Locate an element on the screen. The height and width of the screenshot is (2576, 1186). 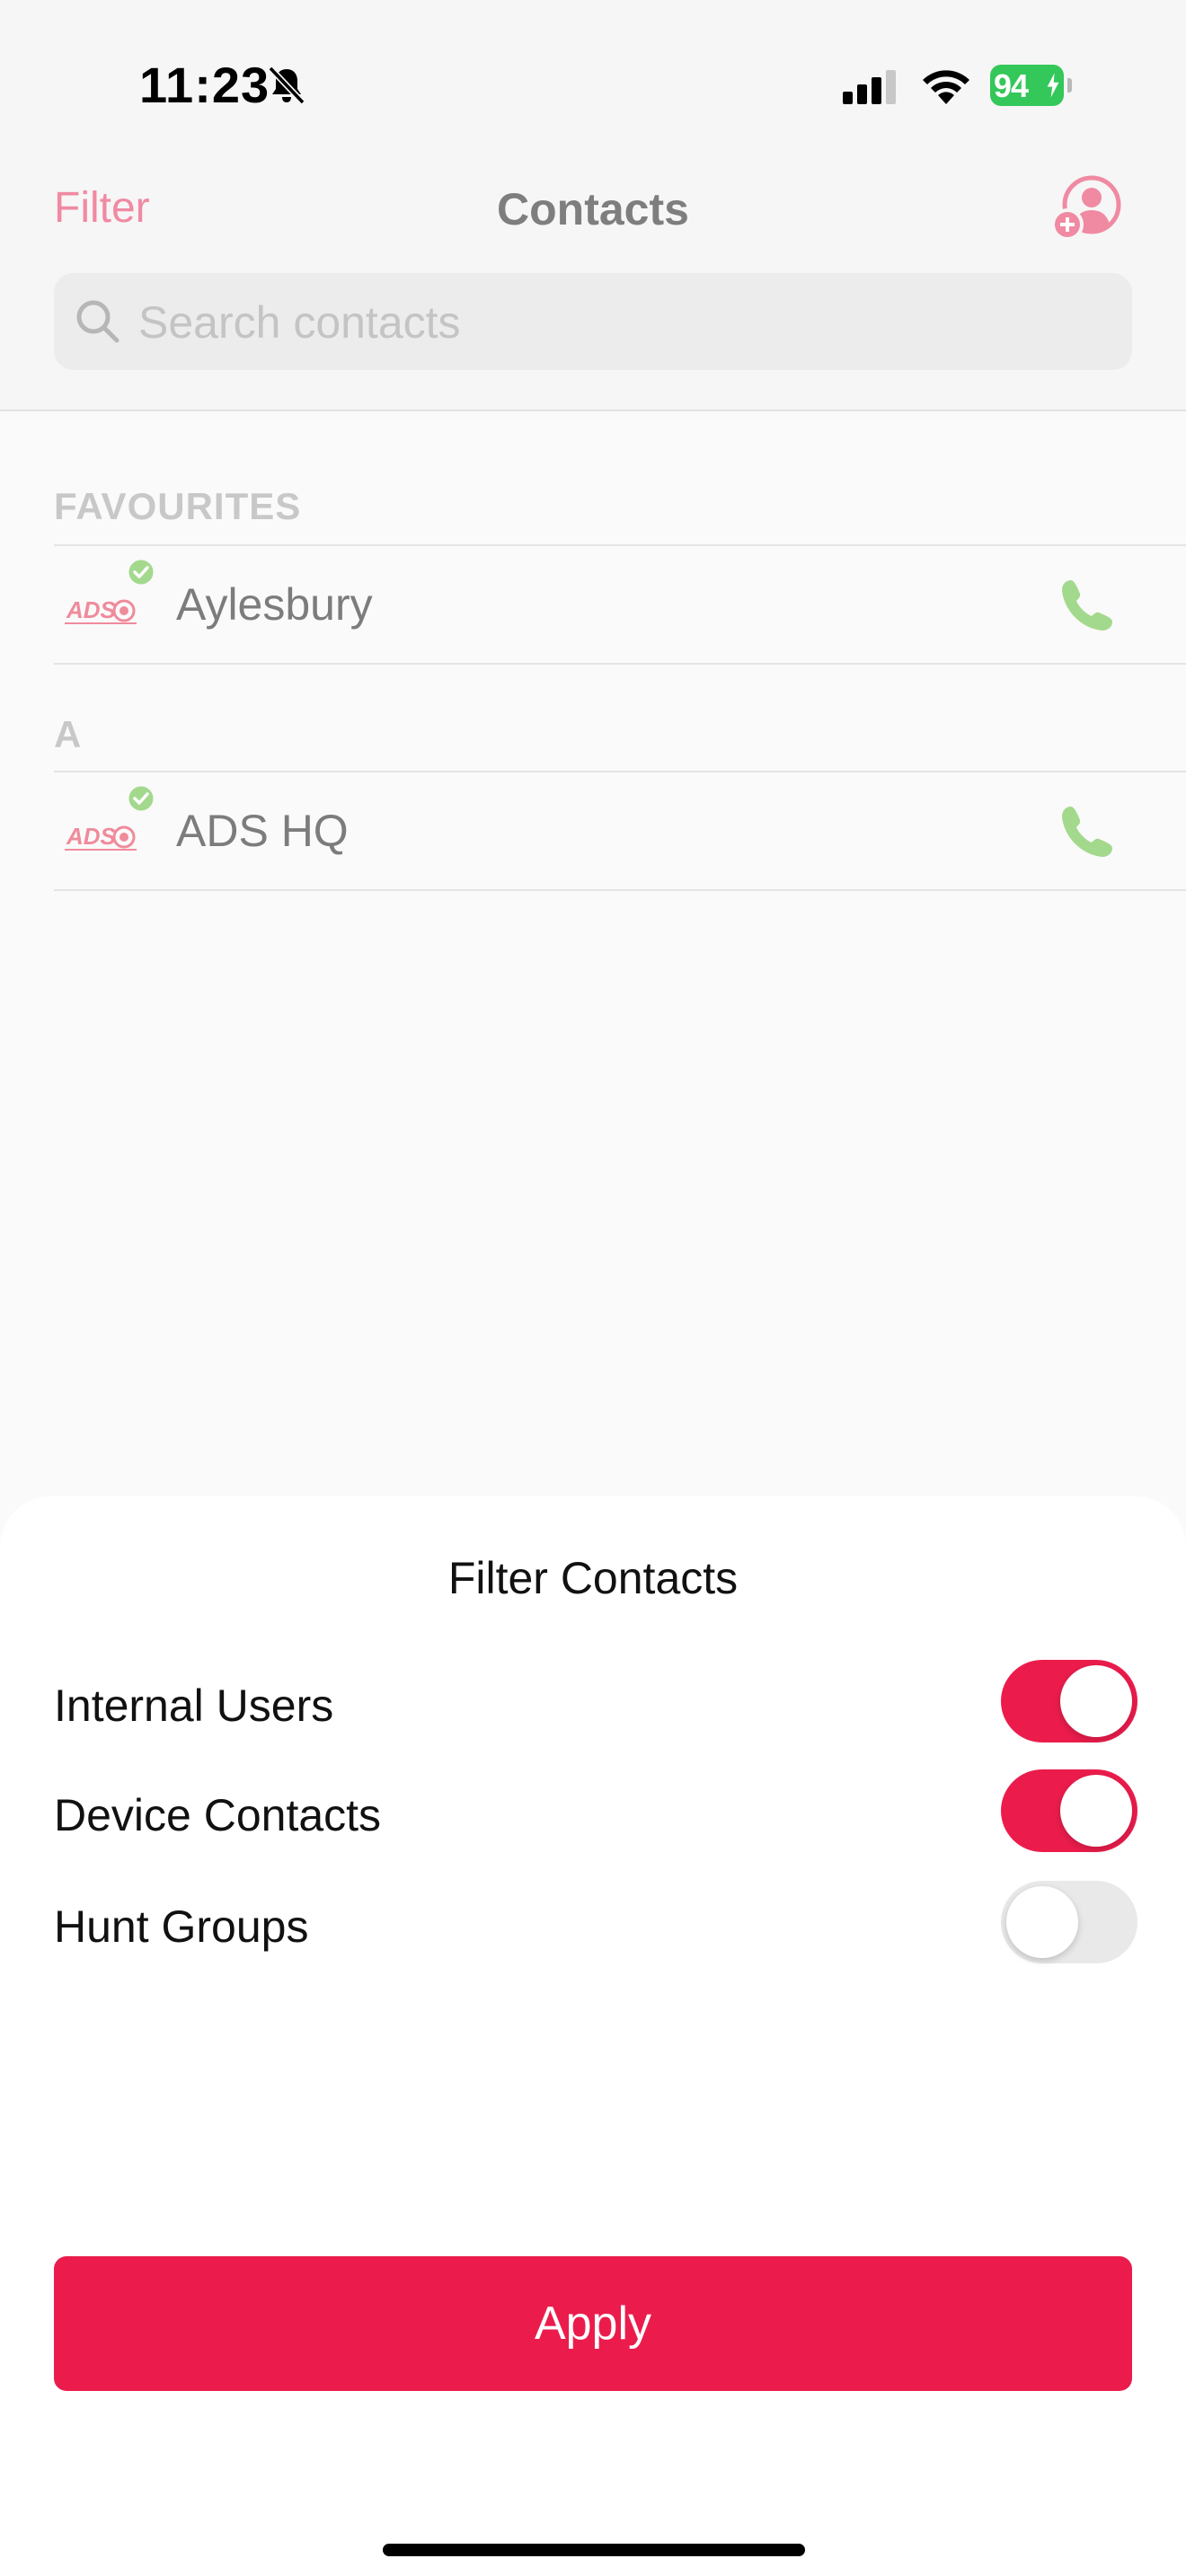
device-contacts-toggle is located at coordinates (1069, 1810).